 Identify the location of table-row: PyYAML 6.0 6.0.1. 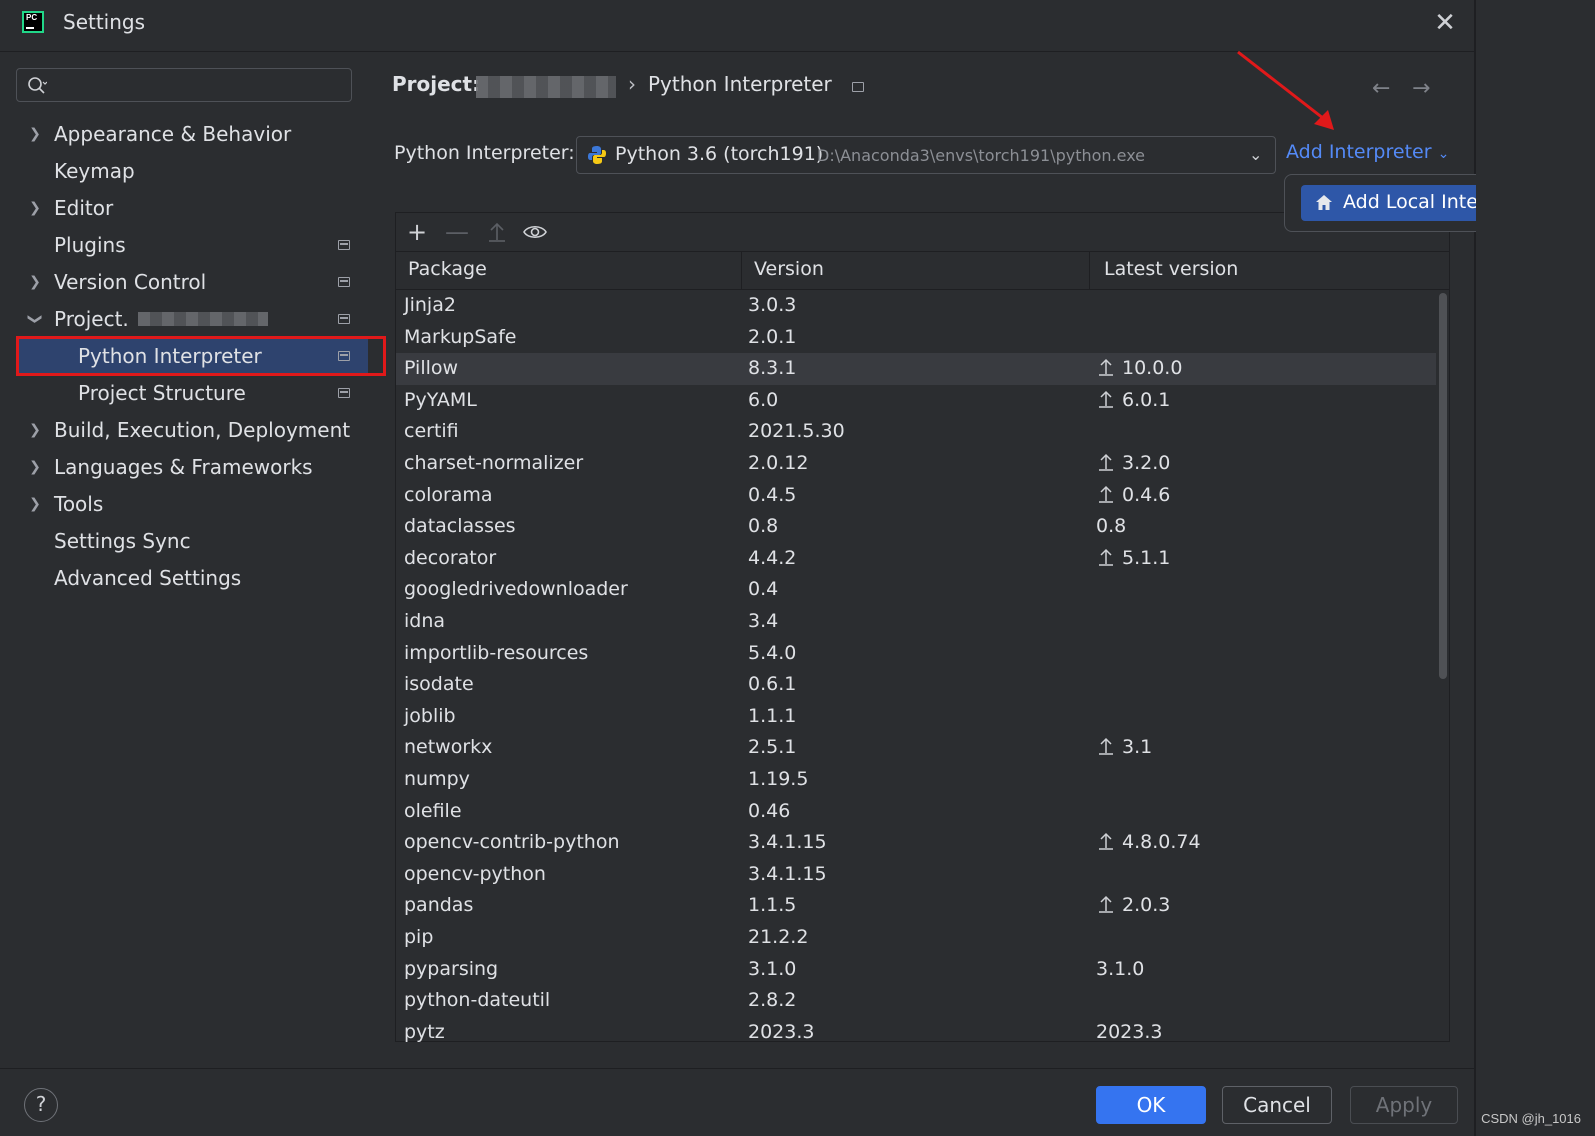
(916, 401).